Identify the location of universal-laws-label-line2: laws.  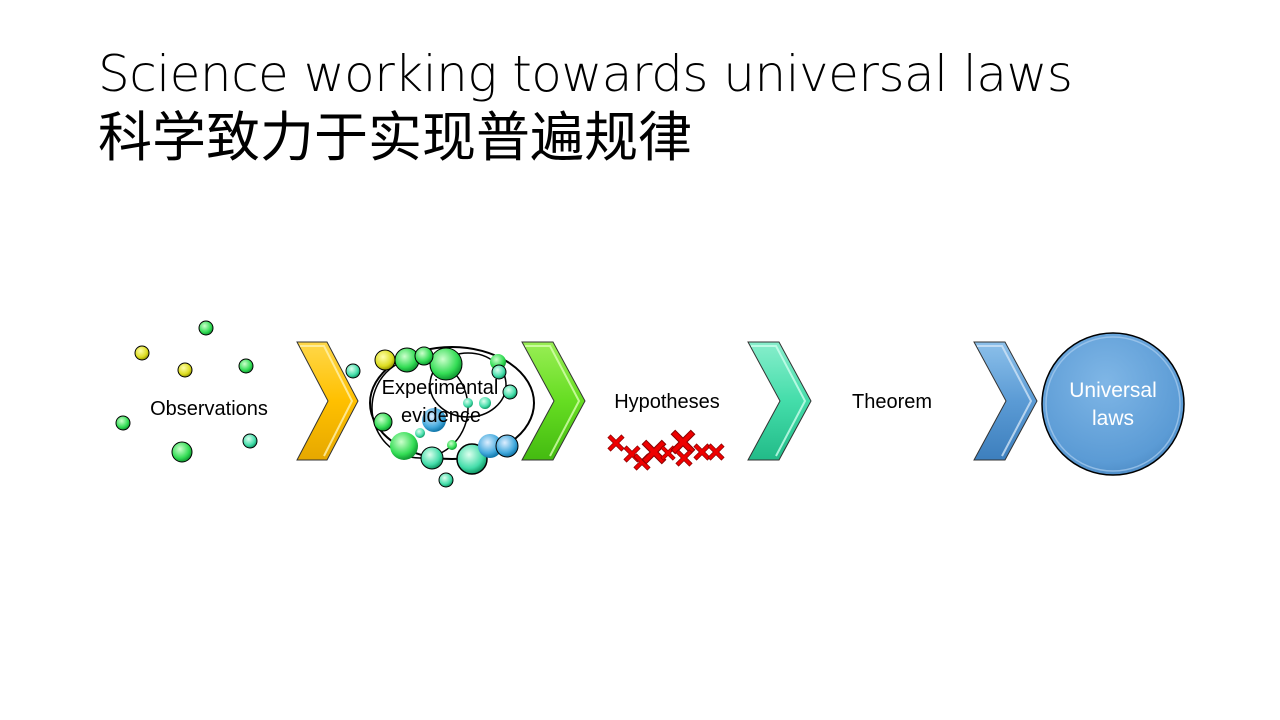
(1113, 418).